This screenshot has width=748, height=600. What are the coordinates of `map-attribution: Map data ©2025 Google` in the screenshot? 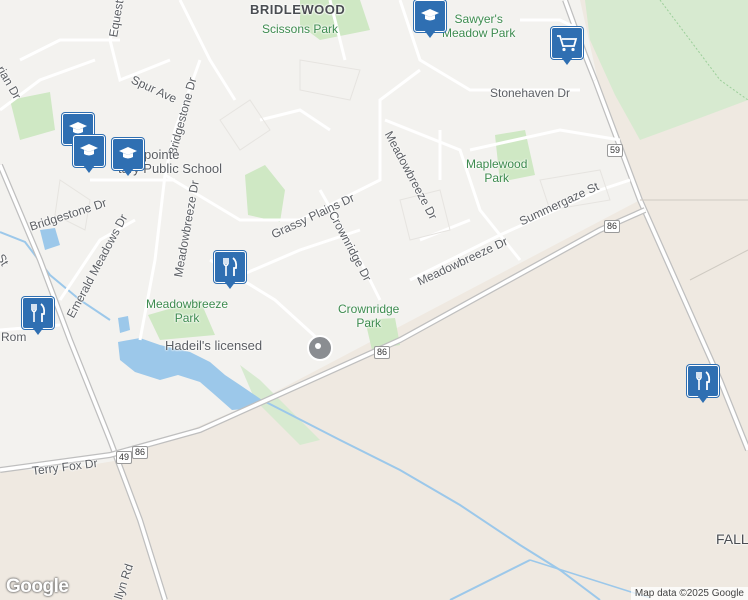 It's located at (689, 593).